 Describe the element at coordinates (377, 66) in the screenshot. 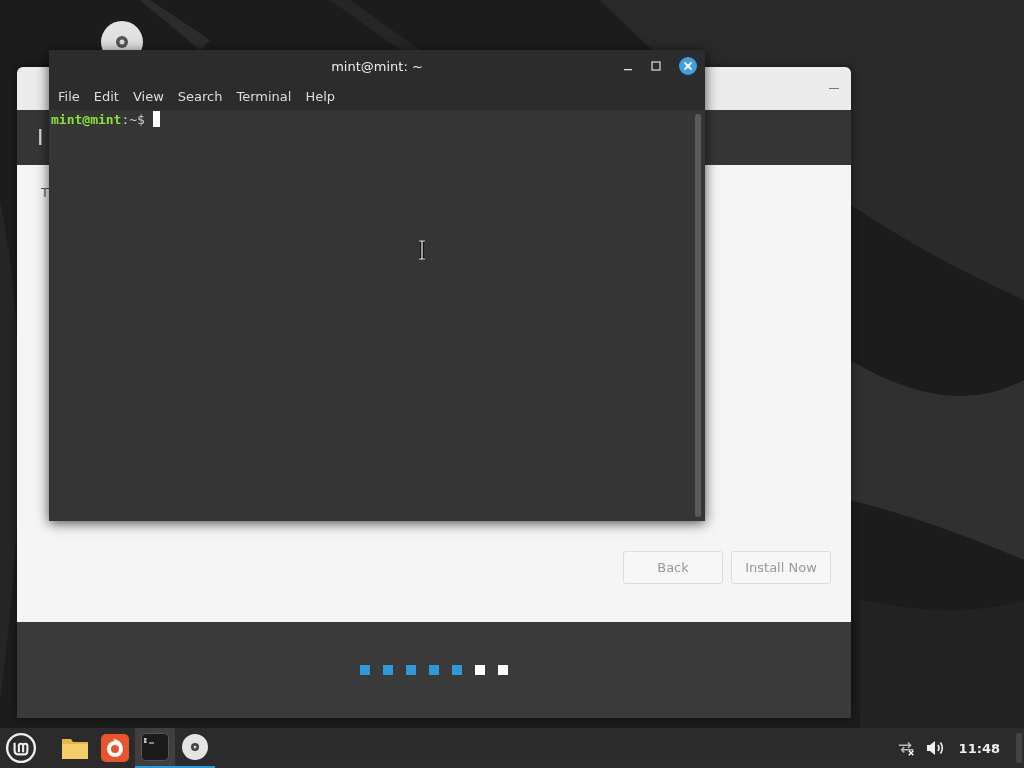

I see `window-title: mint@mint: ~` at that location.